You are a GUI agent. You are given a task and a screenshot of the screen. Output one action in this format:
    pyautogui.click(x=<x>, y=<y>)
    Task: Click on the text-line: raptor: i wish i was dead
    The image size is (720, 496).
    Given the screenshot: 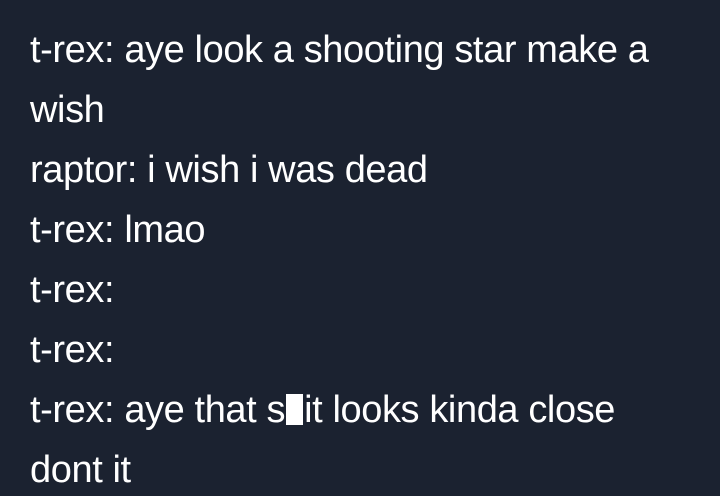 What is the action you would take?
    pyautogui.click(x=229, y=170)
    